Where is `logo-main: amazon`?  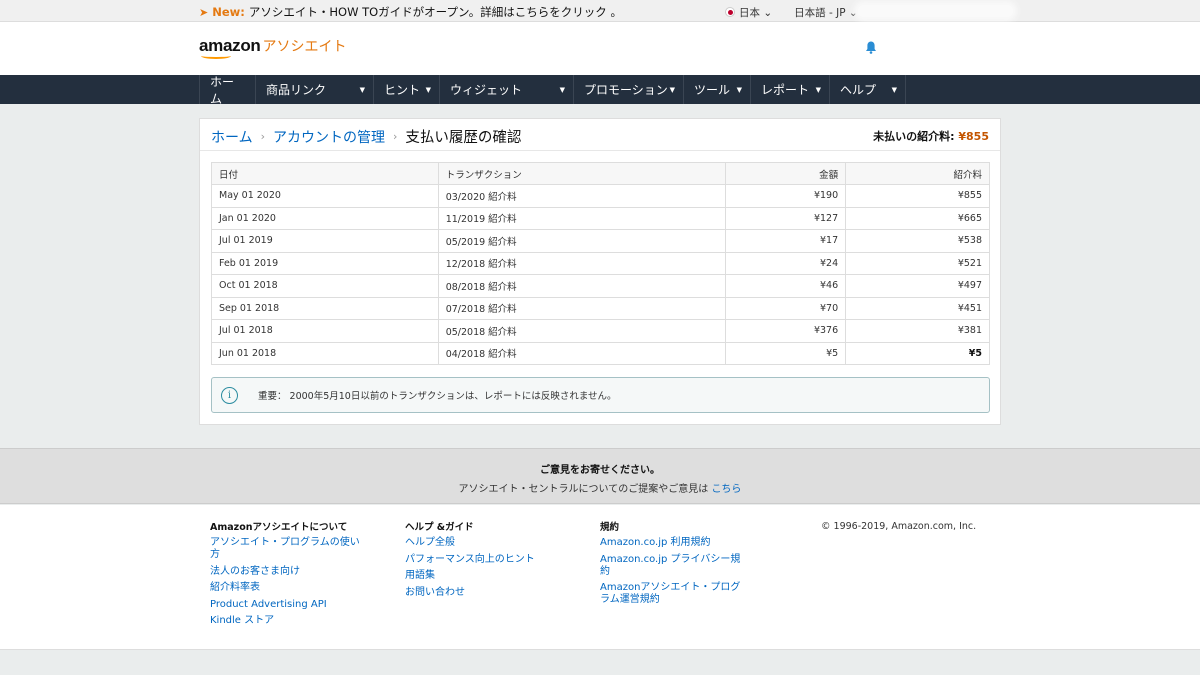
logo-main: amazon is located at coordinates (230, 47).